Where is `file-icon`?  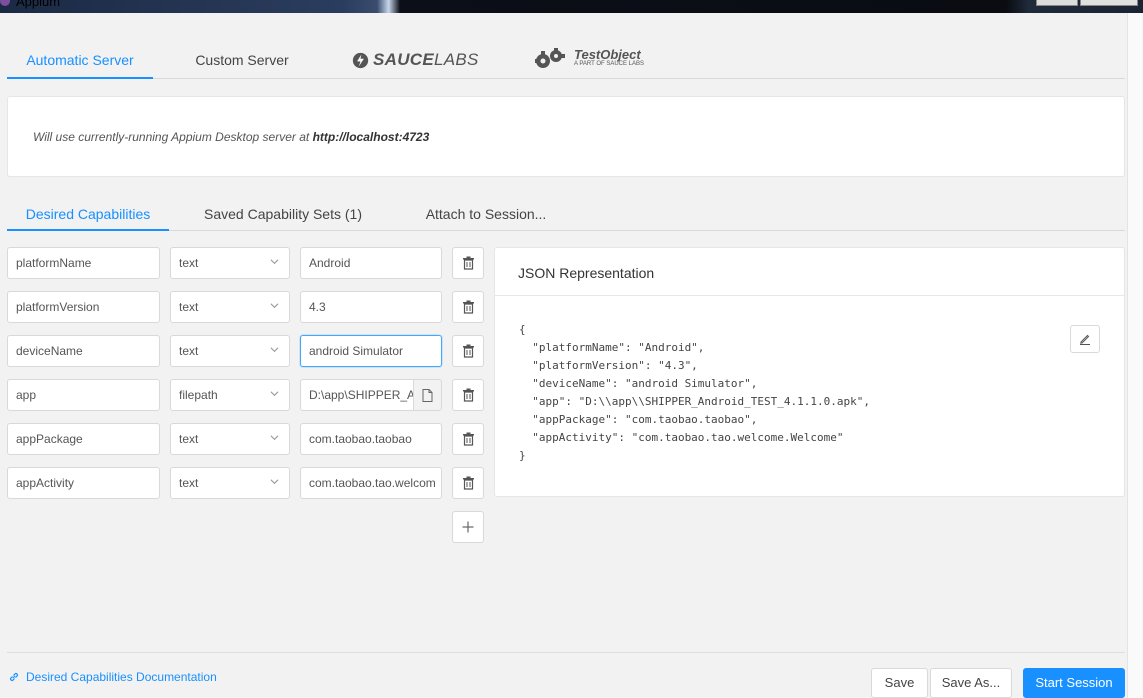 file-icon is located at coordinates (427, 395).